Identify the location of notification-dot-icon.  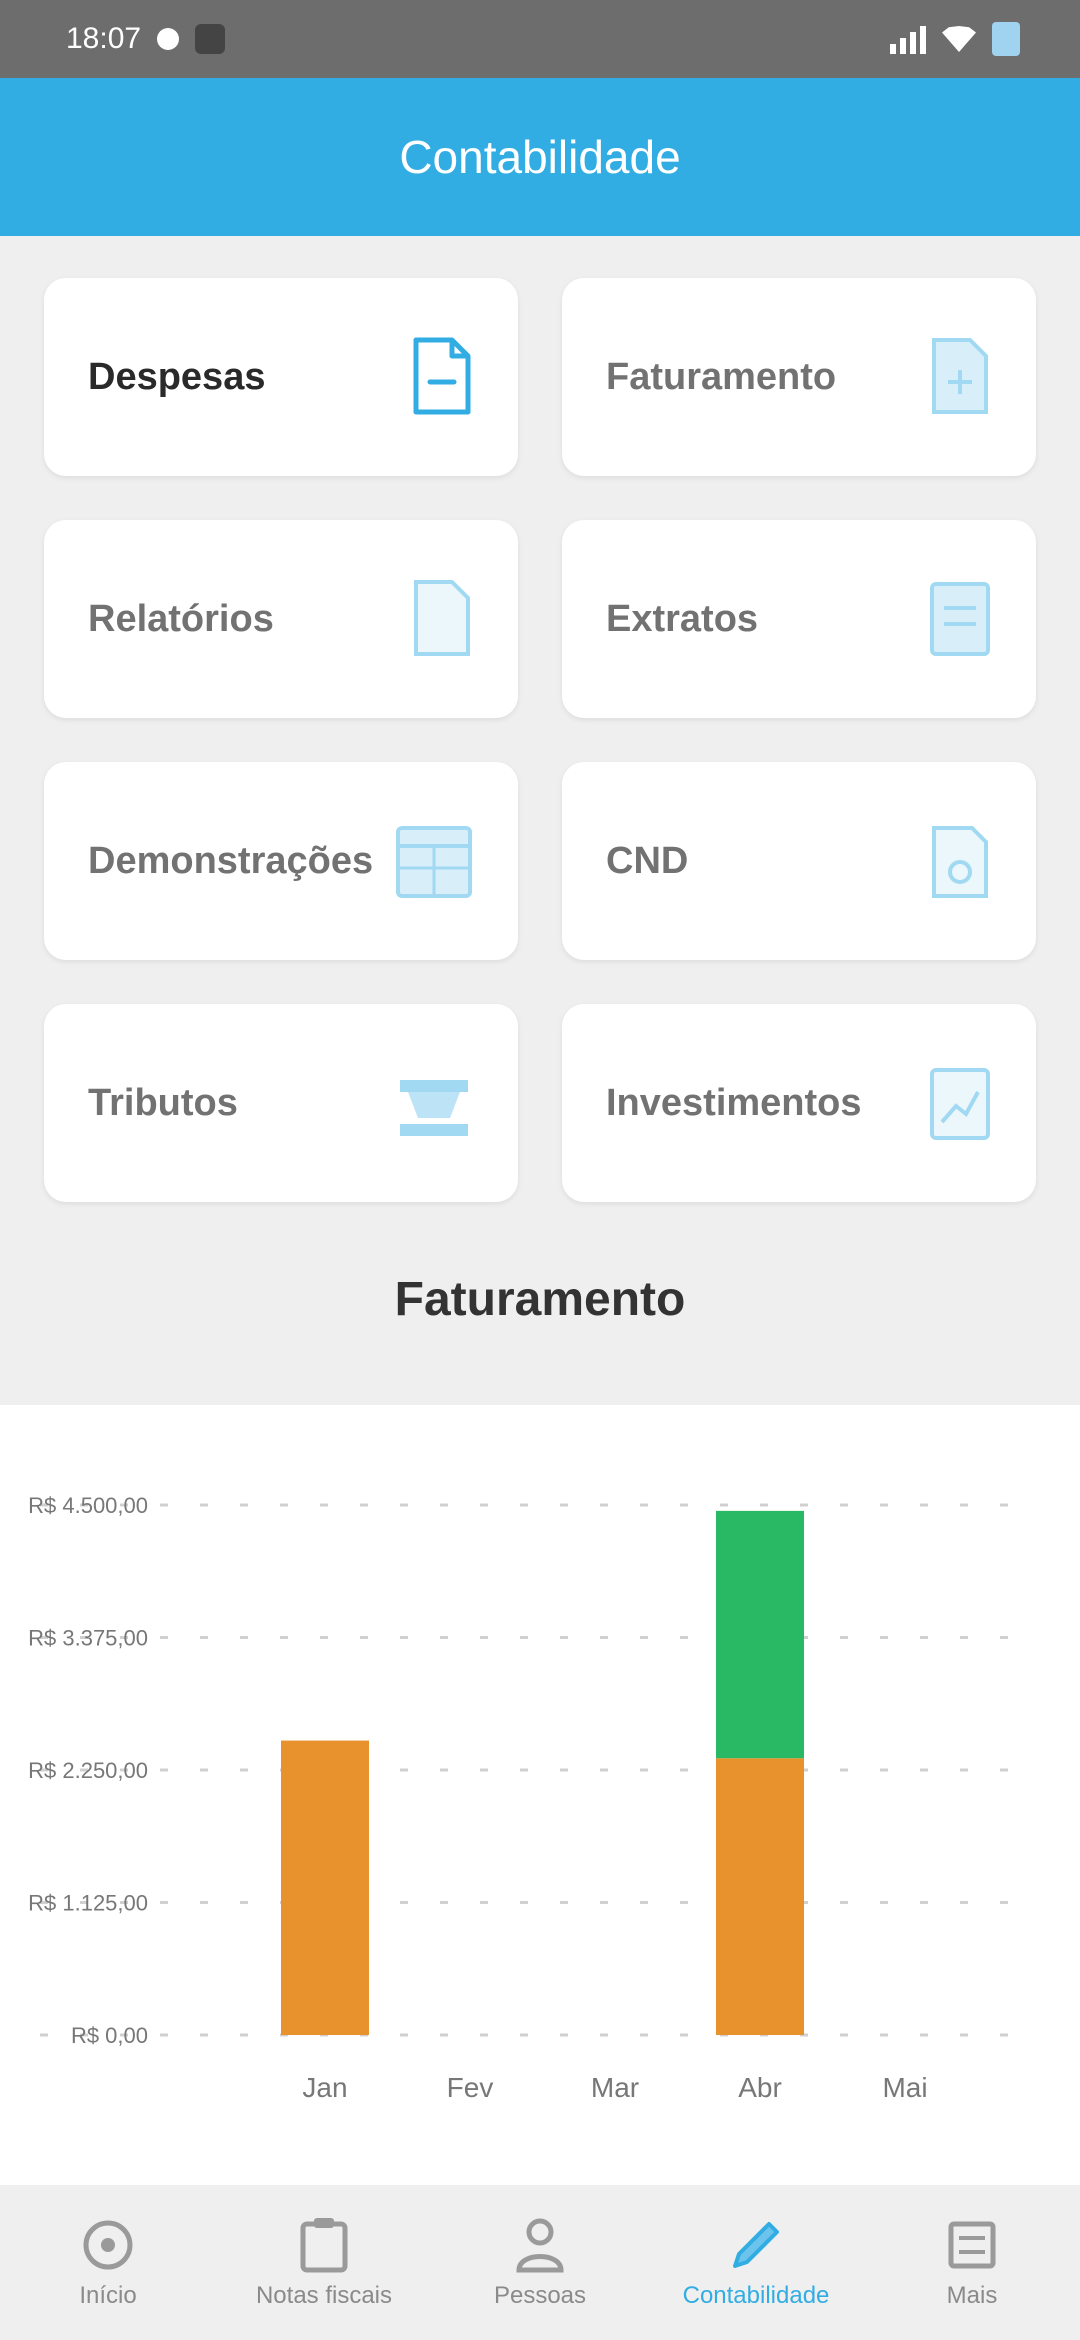
(168, 39).